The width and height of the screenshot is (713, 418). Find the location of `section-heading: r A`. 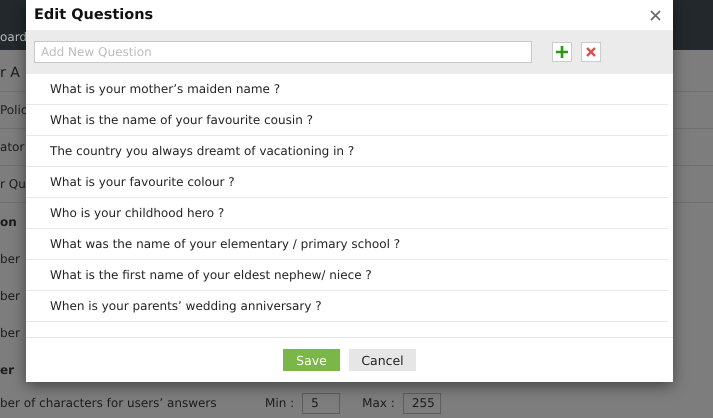

section-heading: r A is located at coordinates (10, 73).